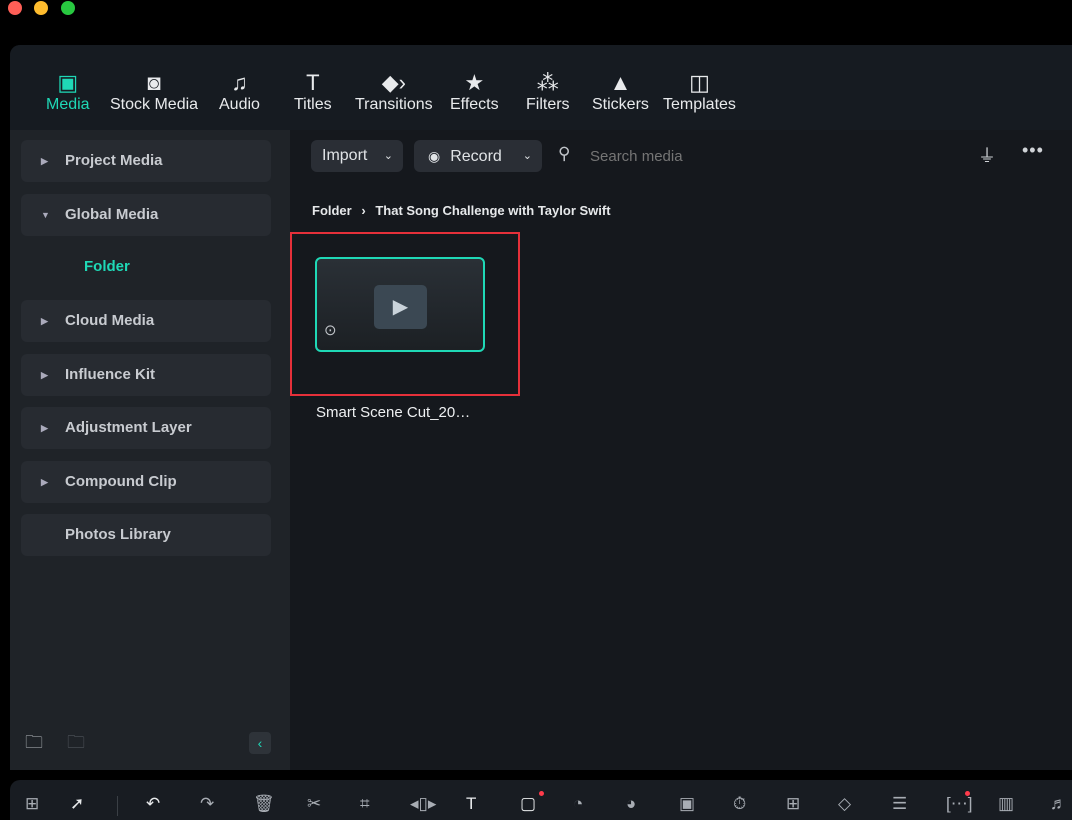  I want to click on tab-label: Filters, so click(548, 104).